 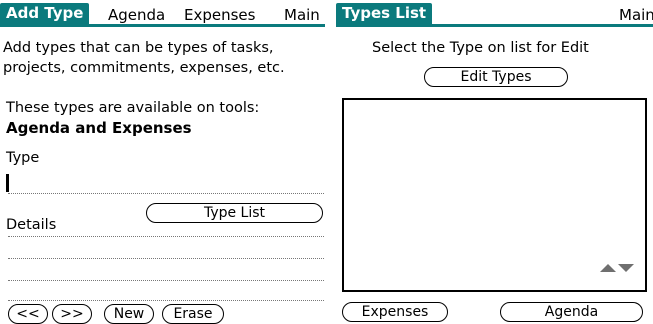 What do you see at coordinates (234, 213) in the screenshot?
I see `type-list-button: Type List` at bounding box center [234, 213].